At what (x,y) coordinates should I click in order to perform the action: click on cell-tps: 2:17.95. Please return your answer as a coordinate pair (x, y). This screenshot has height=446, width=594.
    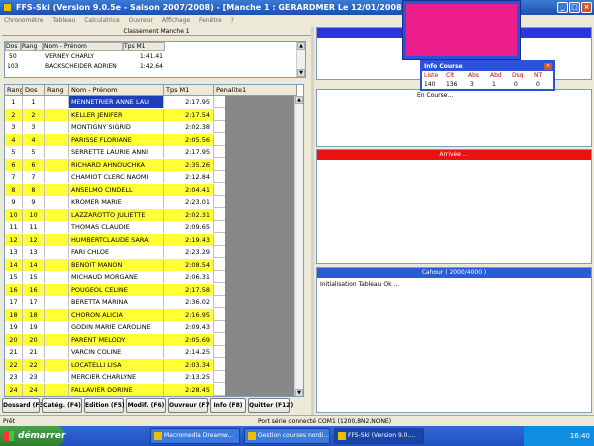
    Looking at the image, I should click on (189, 102).